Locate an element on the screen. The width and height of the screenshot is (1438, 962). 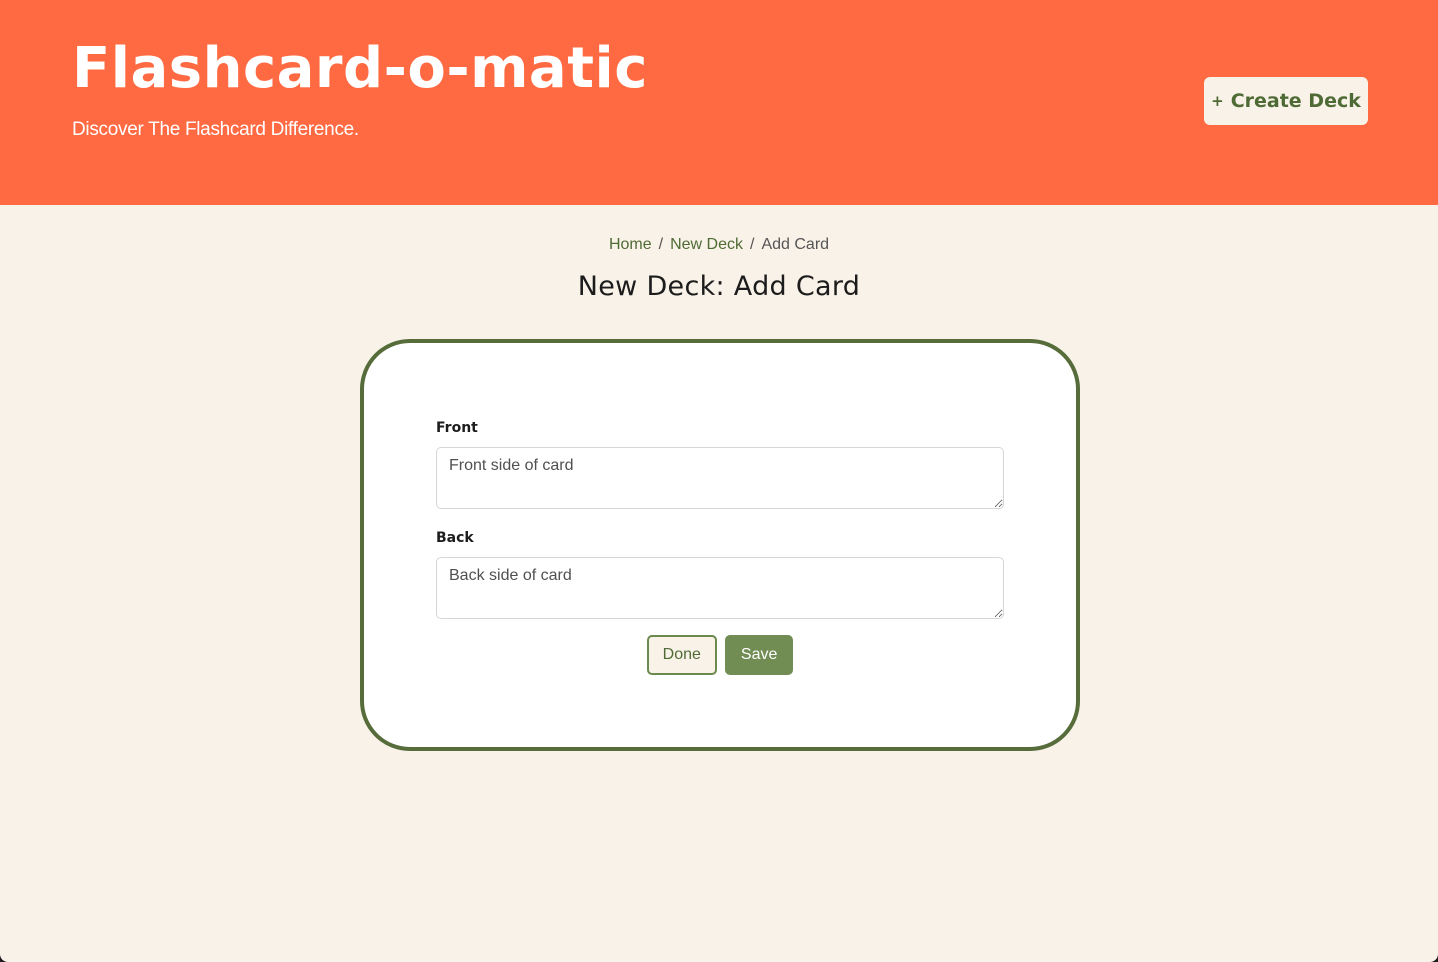
back-label: Back is located at coordinates (455, 538).